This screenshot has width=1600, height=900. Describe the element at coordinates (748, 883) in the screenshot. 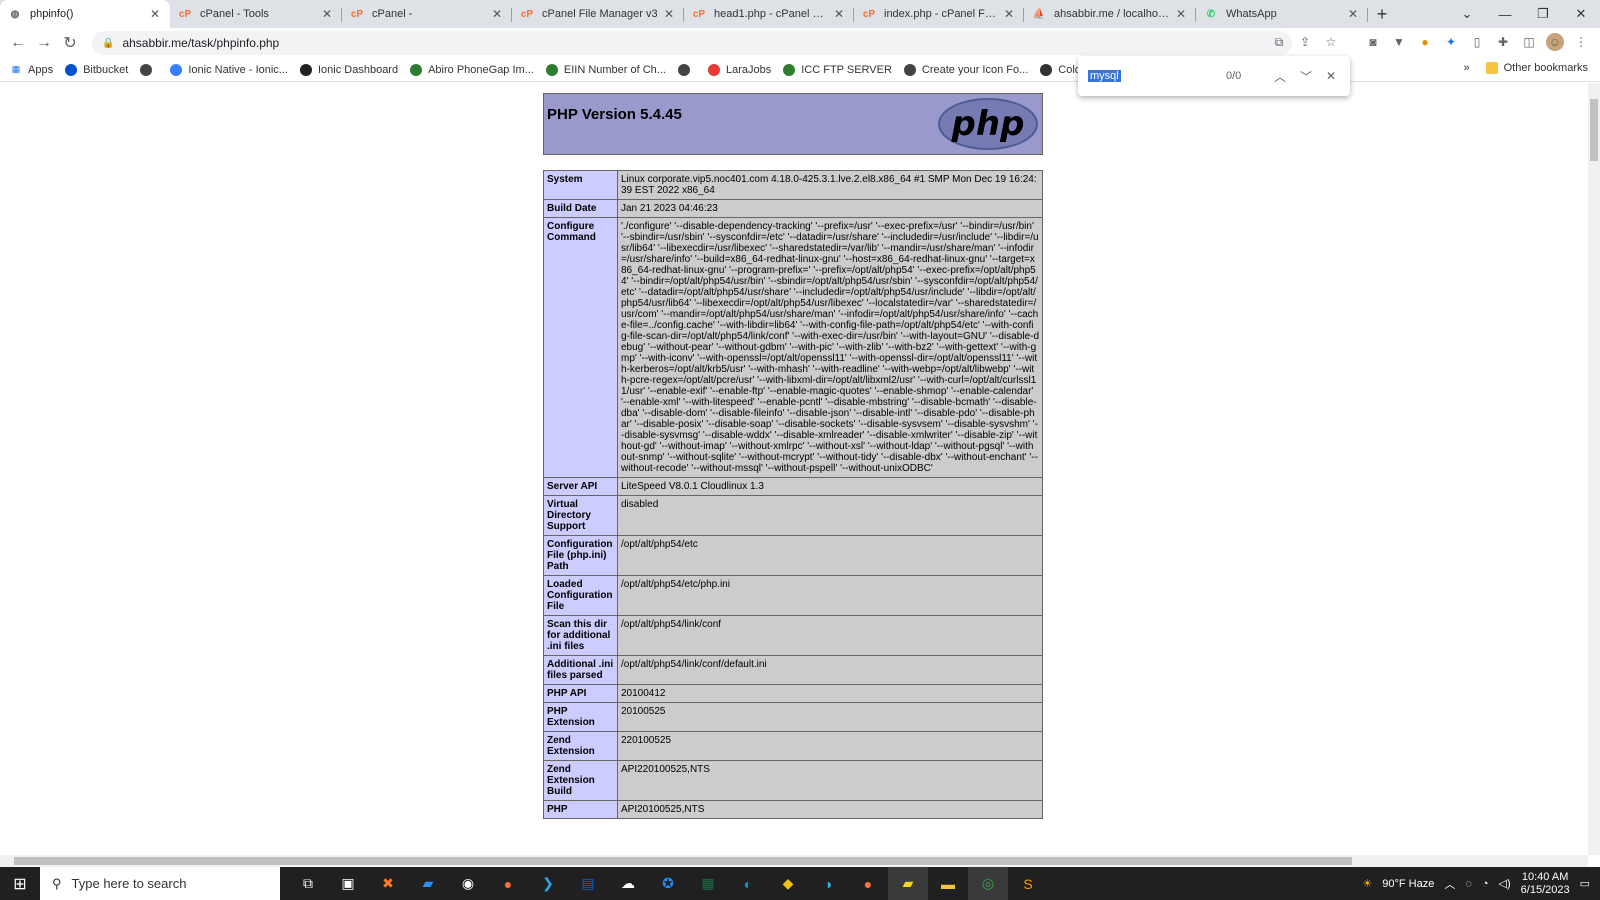

I see `edge-dev-icon: ◐` at that location.